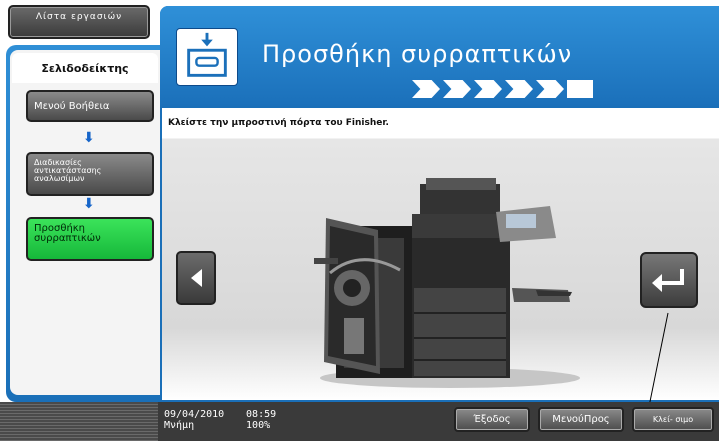 The image size is (719, 441). Describe the element at coordinates (258, 425) in the screenshot. I see `memory-value: 100%` at that location.